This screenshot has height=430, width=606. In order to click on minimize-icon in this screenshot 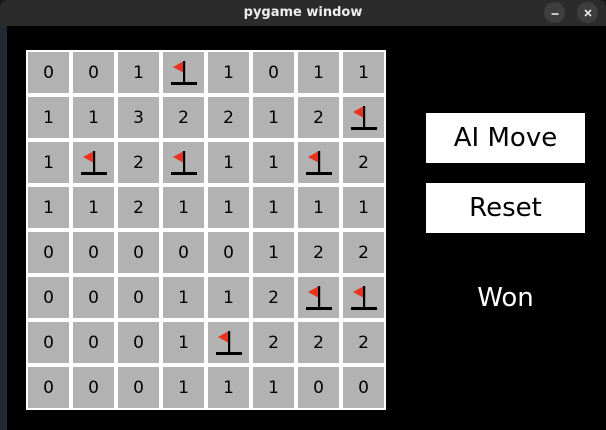, I will do `click(554, 13)`.